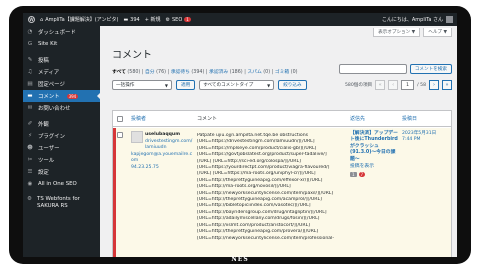 This screenshot has height=270, width=480. What do you see at coordinates (30, 60) in the screenshot?
I see `pin-icon: ✎` at bounding box center [30, 60].